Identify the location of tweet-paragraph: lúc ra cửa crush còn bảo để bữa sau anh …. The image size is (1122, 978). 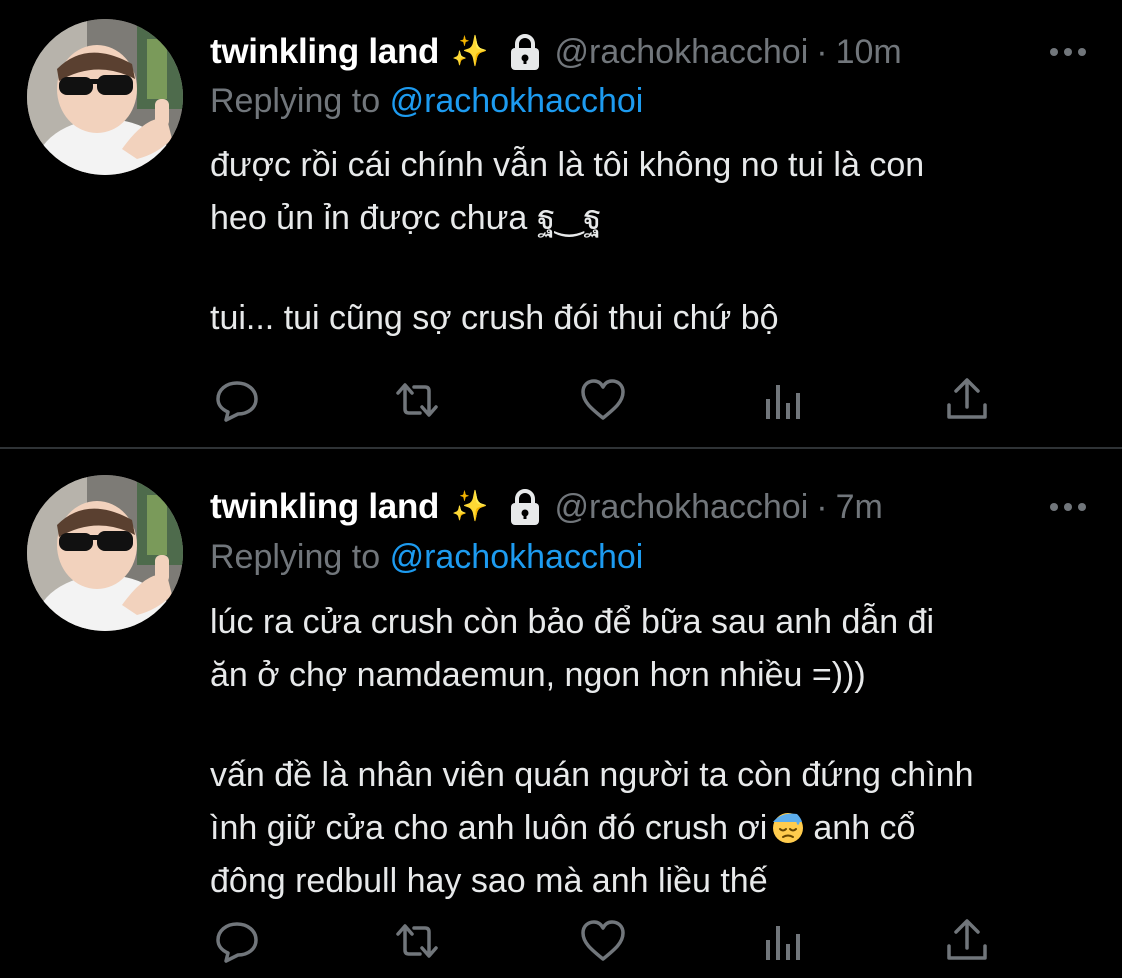
(572, 648).